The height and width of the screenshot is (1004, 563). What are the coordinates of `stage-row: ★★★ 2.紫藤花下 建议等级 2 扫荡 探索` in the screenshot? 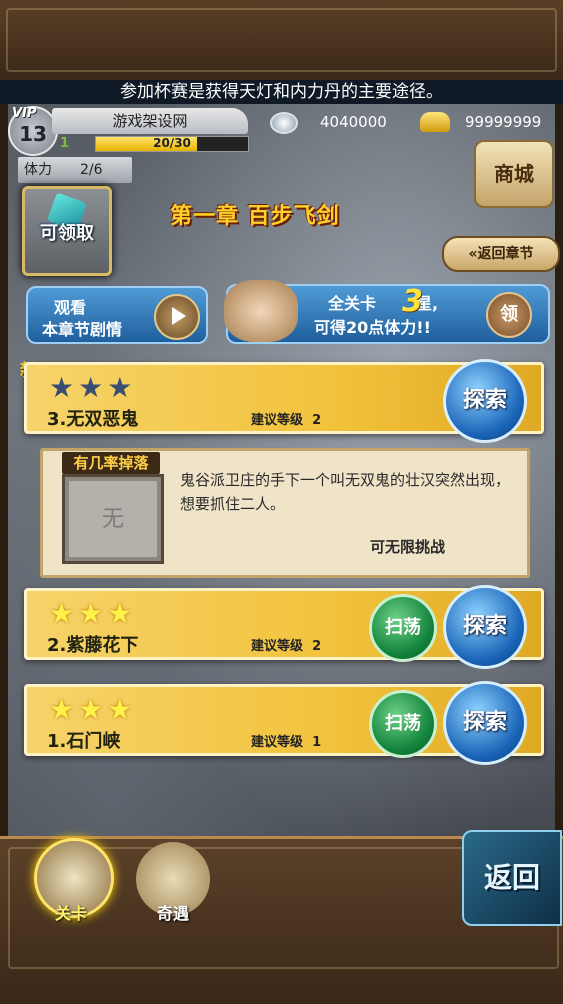 It's located at (284, 627).